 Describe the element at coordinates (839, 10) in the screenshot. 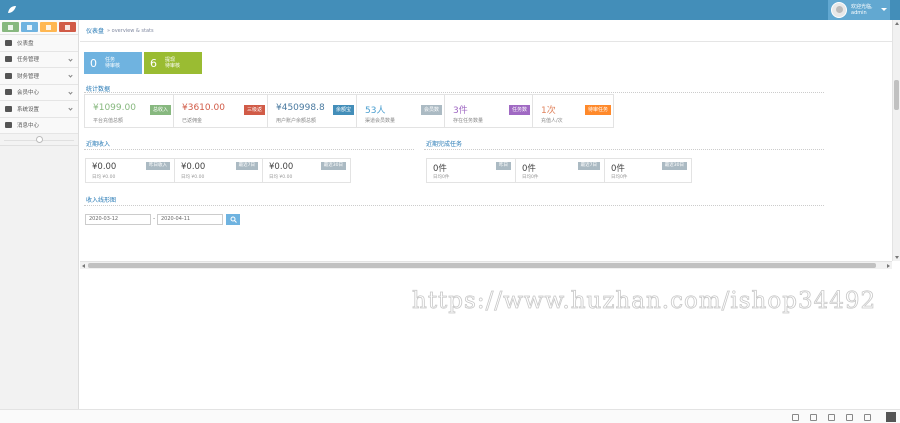

I see `avatar` at that location.